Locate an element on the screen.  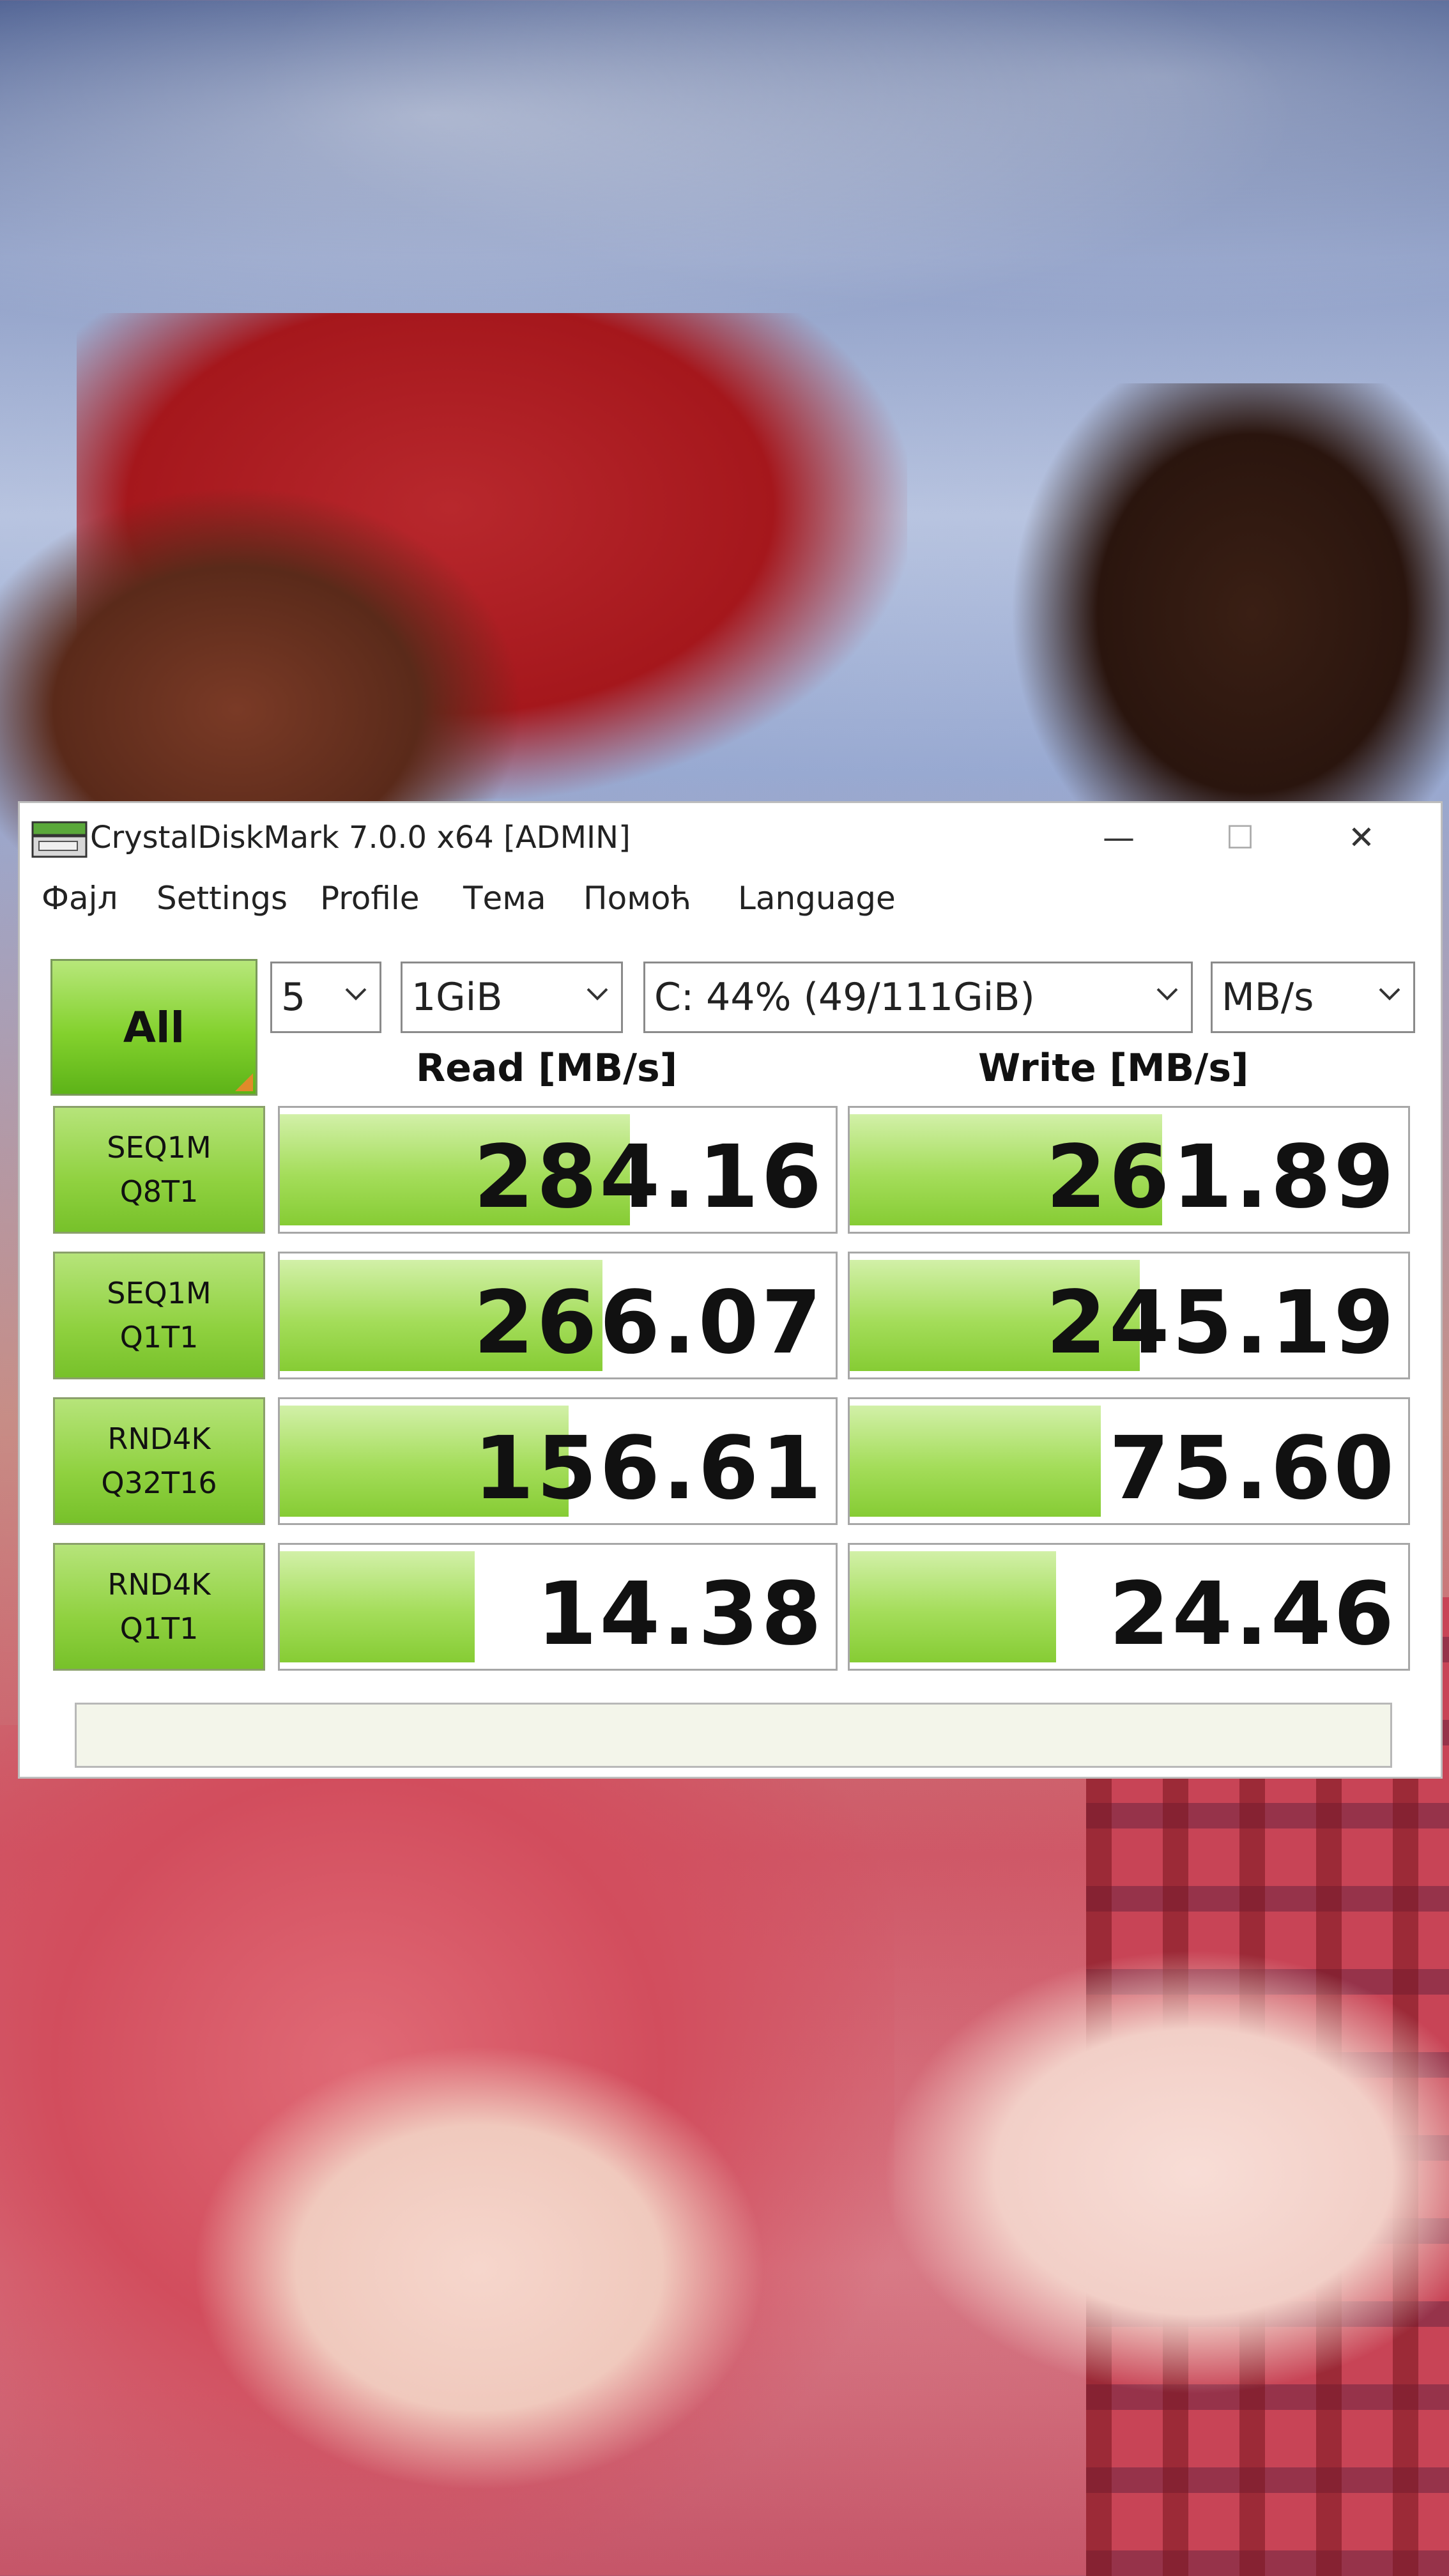
title-bar: CrystalDiskMark 7.0.0 x64 [ADMIN] — ☐ ✕ is located at coordinates (730, 837).